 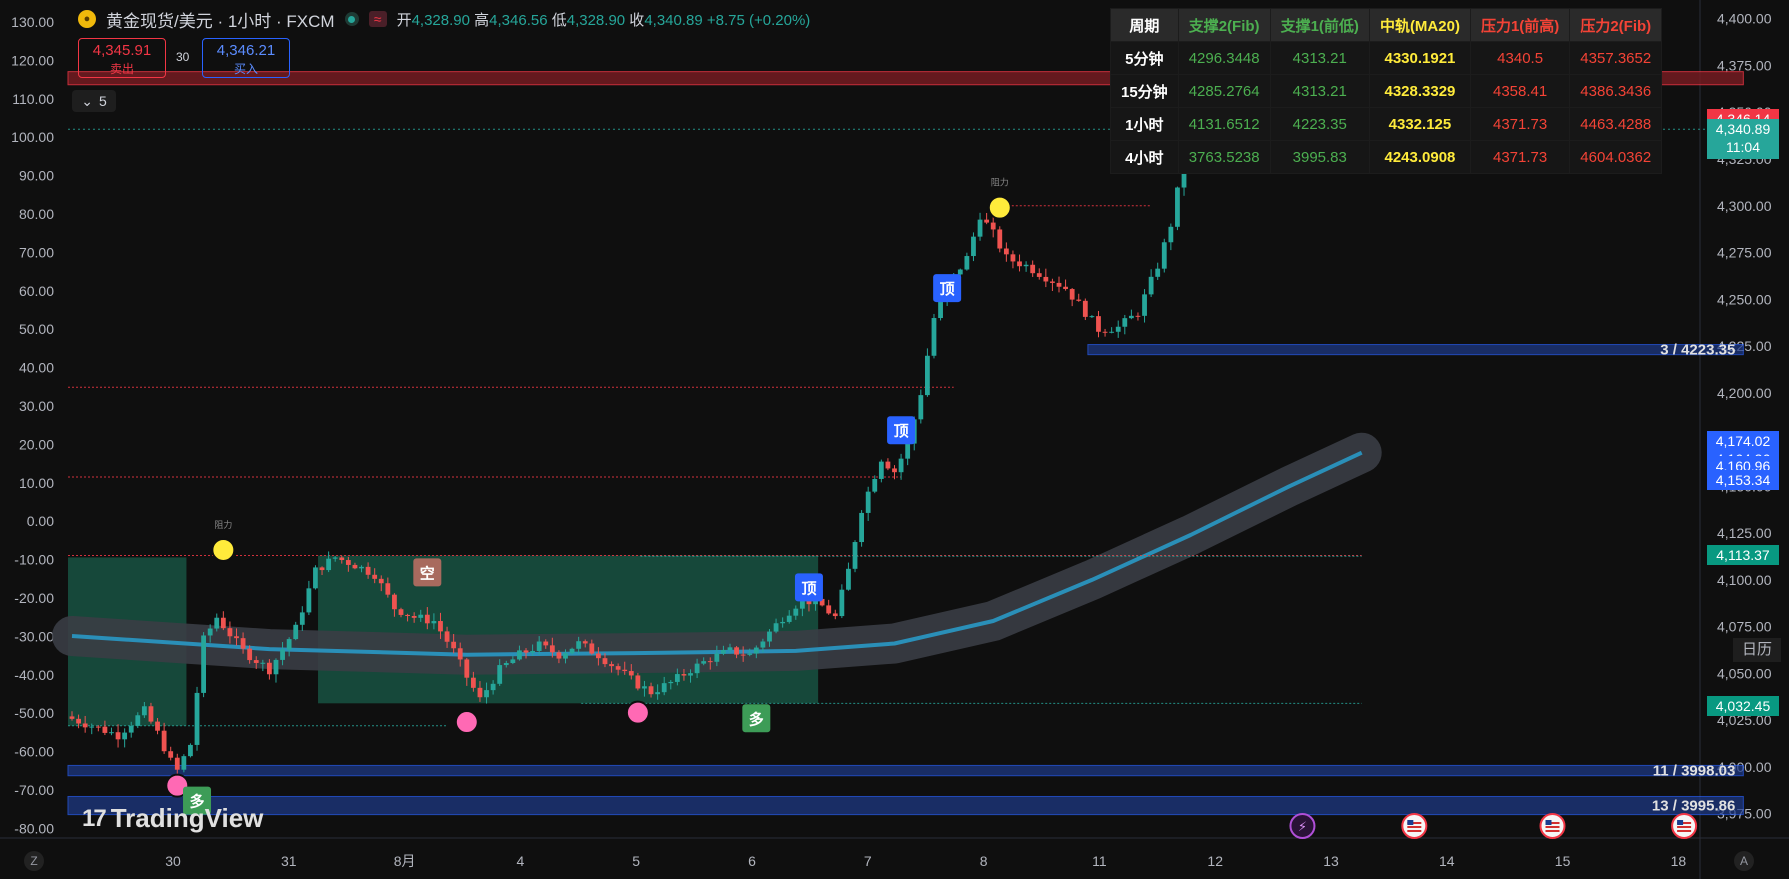 I want to click on time-axis-tick-label: 18, so click(x=1679, y=861).